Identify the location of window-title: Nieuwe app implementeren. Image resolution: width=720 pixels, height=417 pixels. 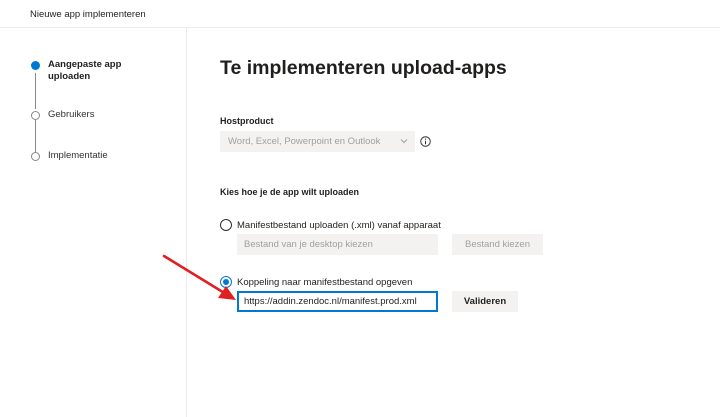
(88, 14).